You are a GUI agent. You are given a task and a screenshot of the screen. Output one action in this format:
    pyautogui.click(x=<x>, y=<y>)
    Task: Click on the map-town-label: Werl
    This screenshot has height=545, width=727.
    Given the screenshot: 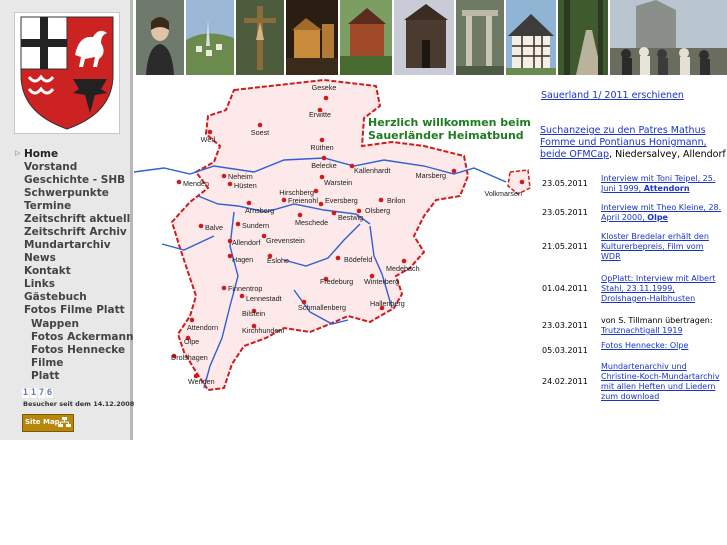 What is the action you would take?
    pyautogui.click(x=208, y=139)
    